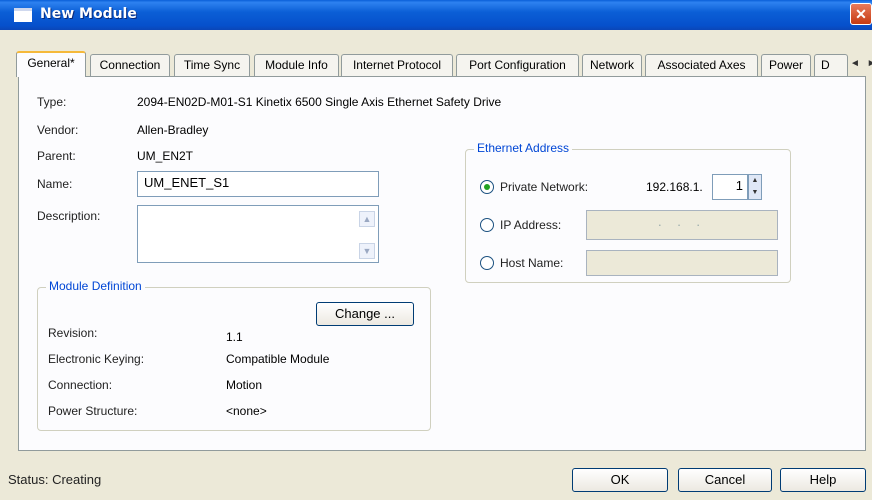  Describe the element at coordinates (80, 385) in the screenshot. I see `connection-label: Connection:` at that location.